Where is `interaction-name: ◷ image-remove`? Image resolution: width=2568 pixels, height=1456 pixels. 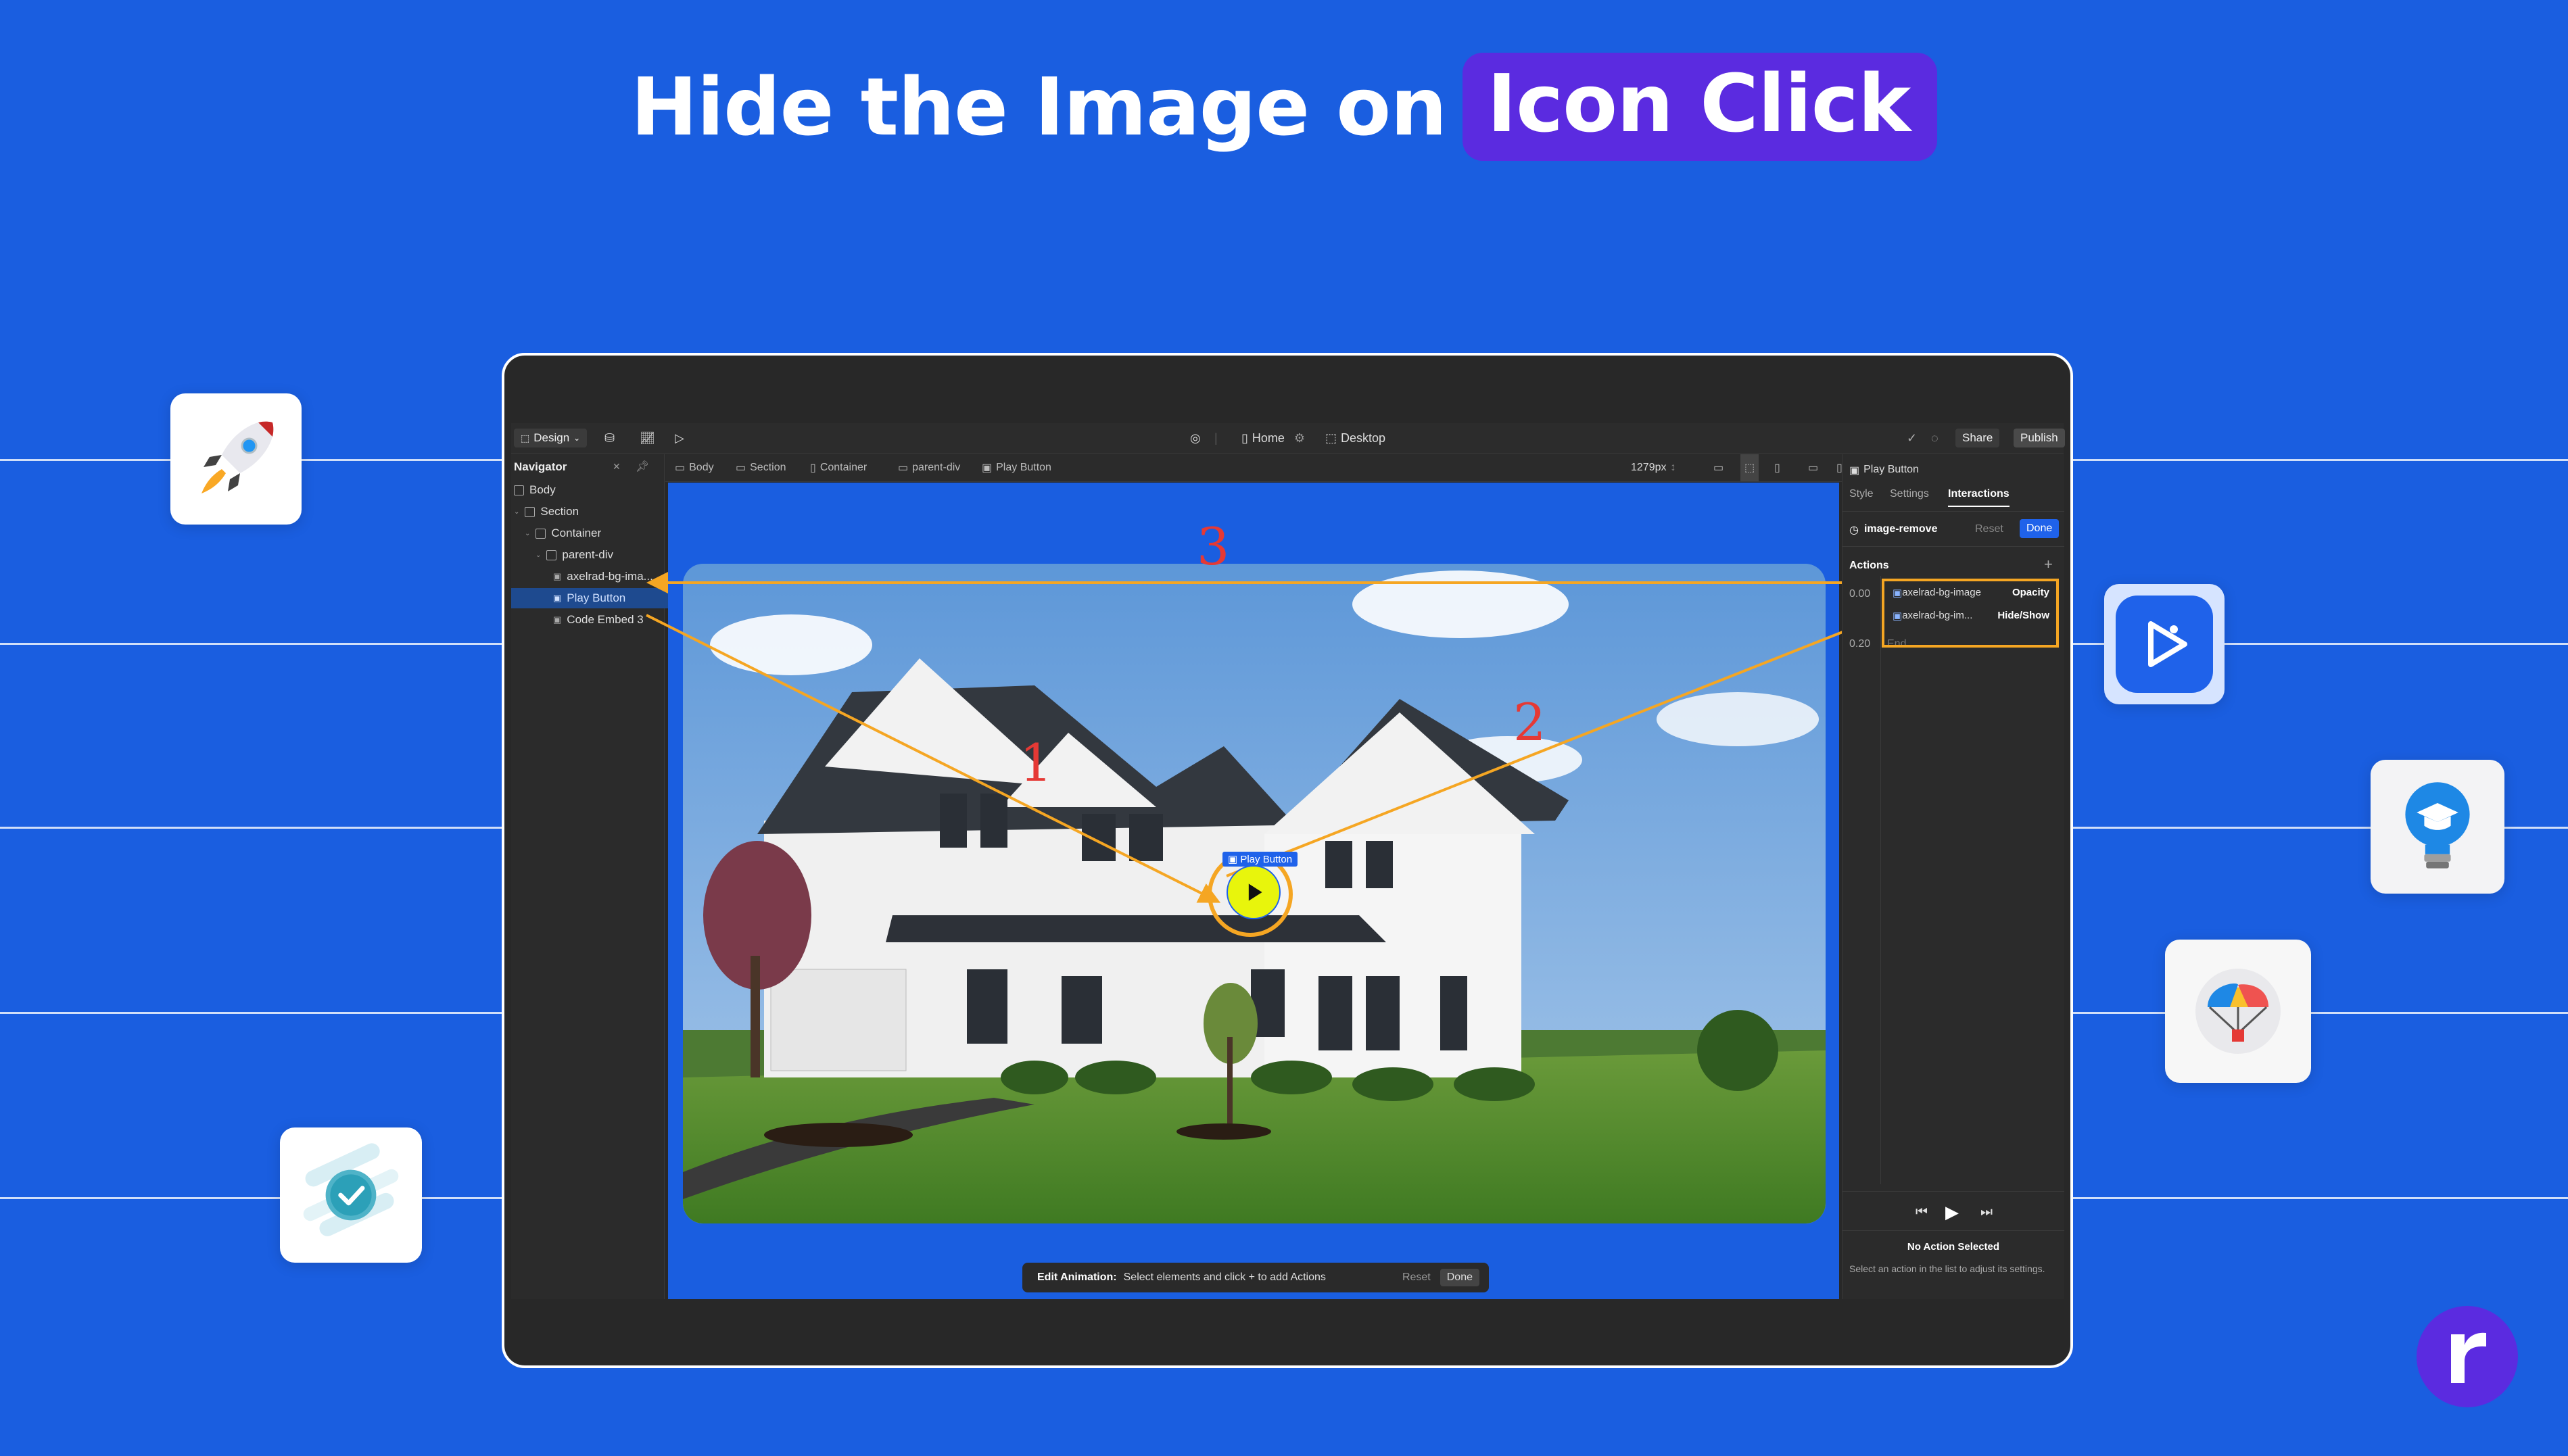 interaction-name: ◷ image-remove is located at coordinates (1893, 530).